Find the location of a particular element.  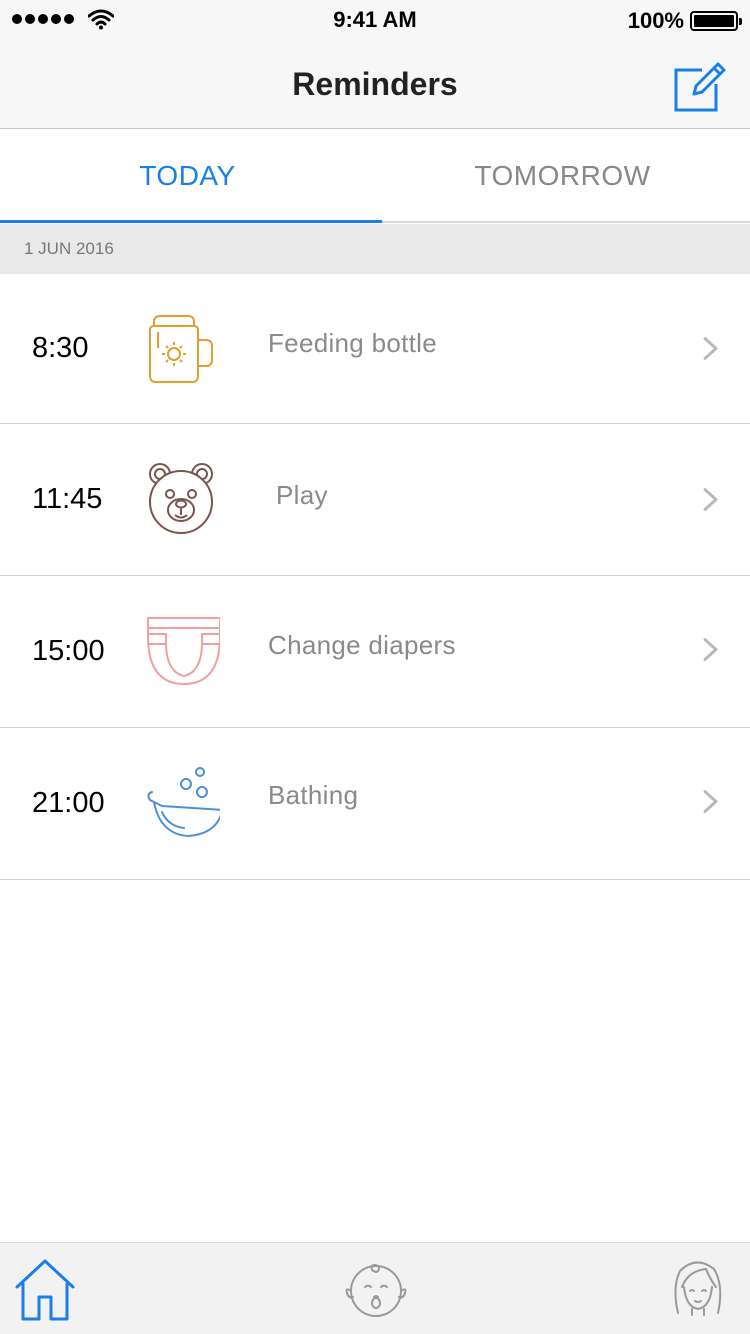

home-icon is located at coordinates (45, 1289).